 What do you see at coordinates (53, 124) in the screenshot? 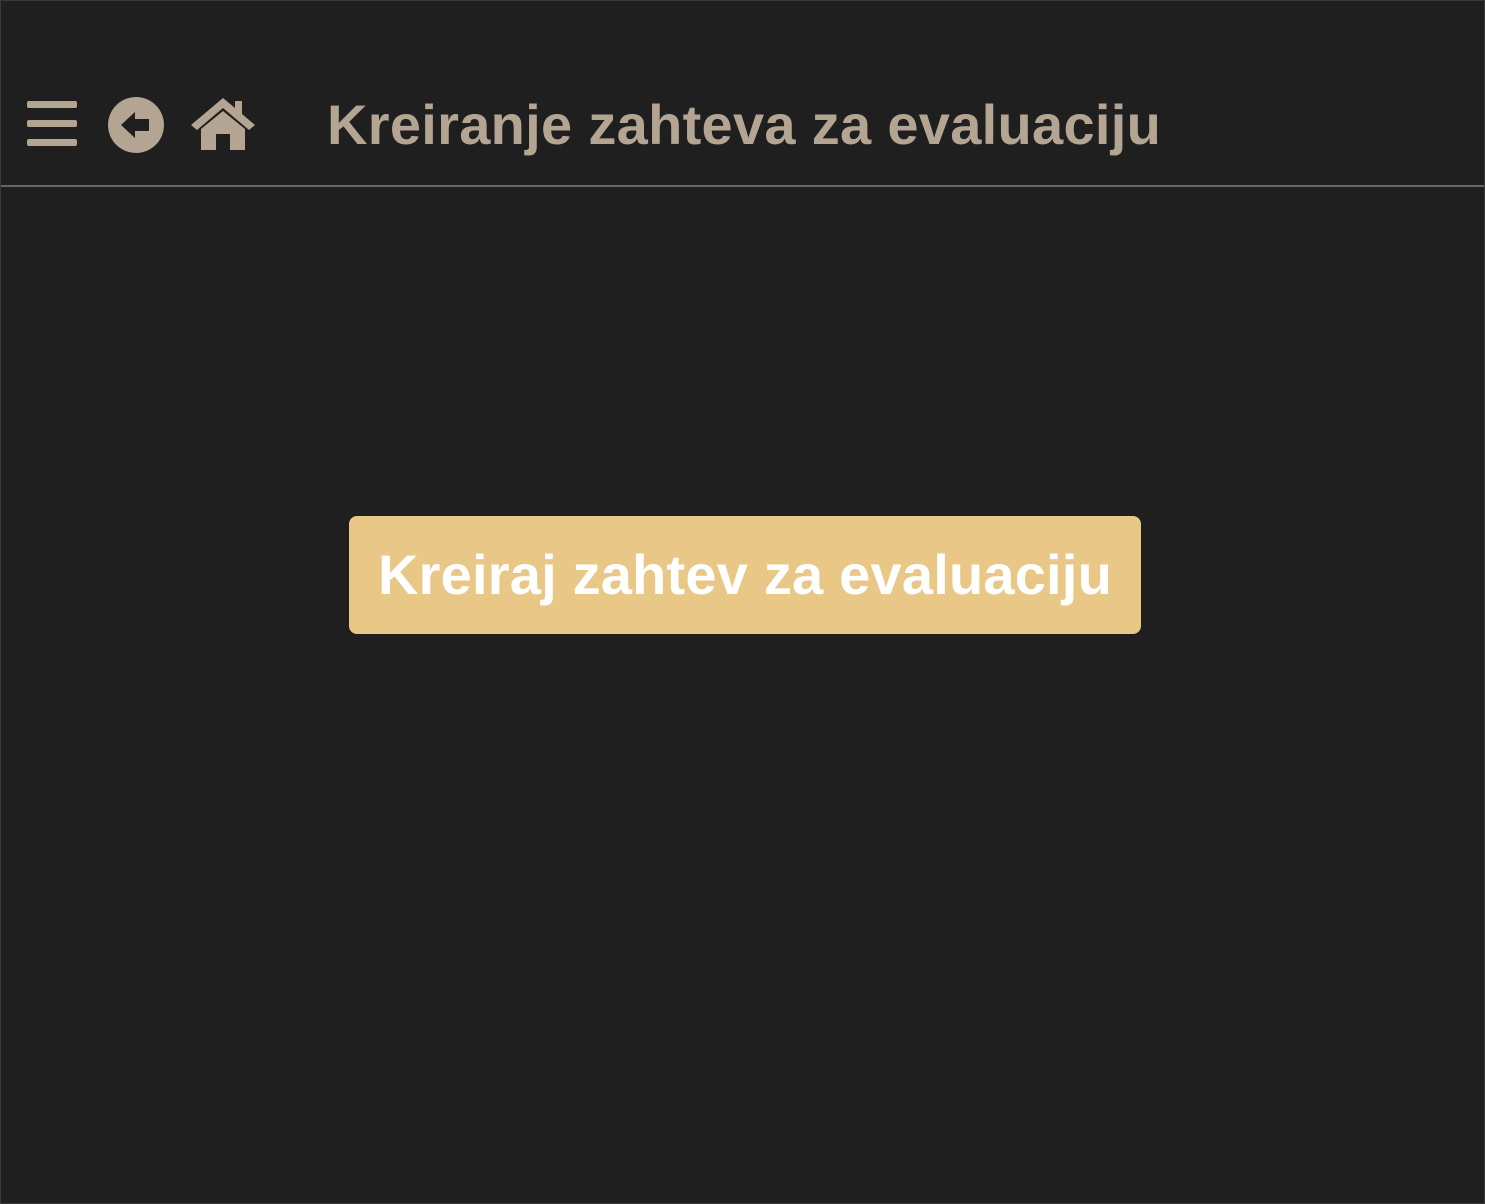
I see `menu-icon` at bounding box center [53, 124].